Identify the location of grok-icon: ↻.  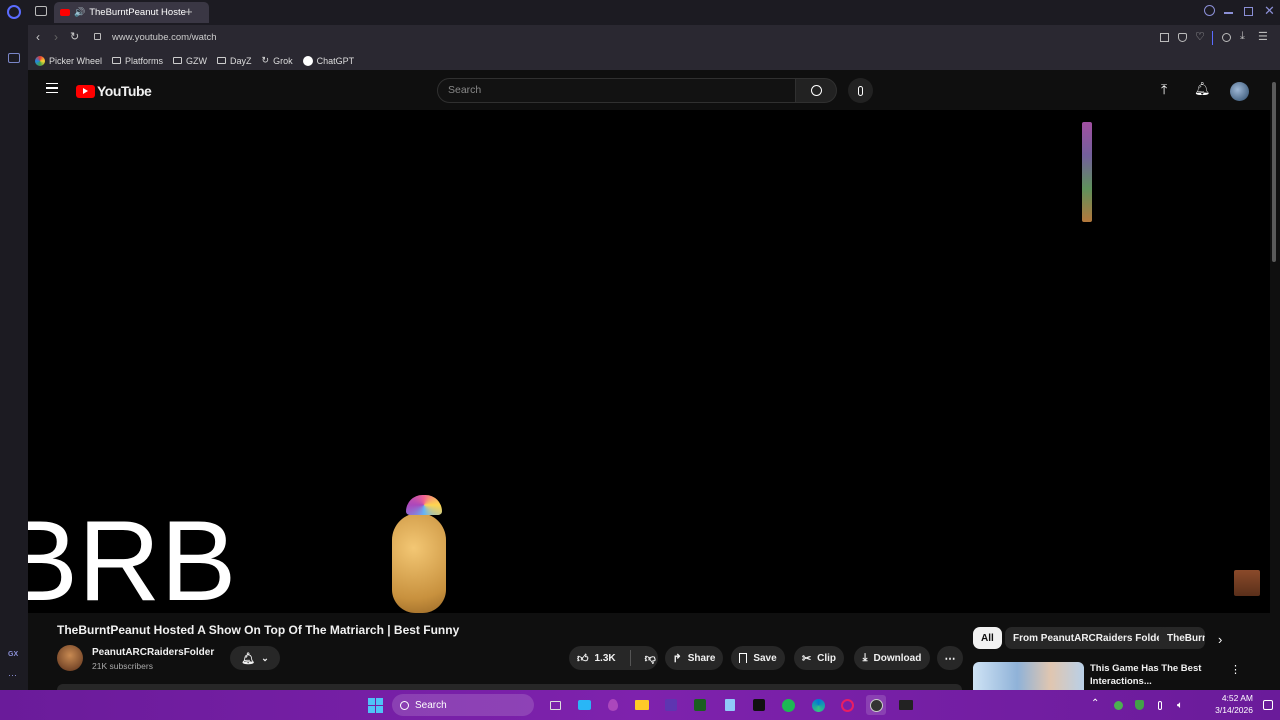
(265, 60).